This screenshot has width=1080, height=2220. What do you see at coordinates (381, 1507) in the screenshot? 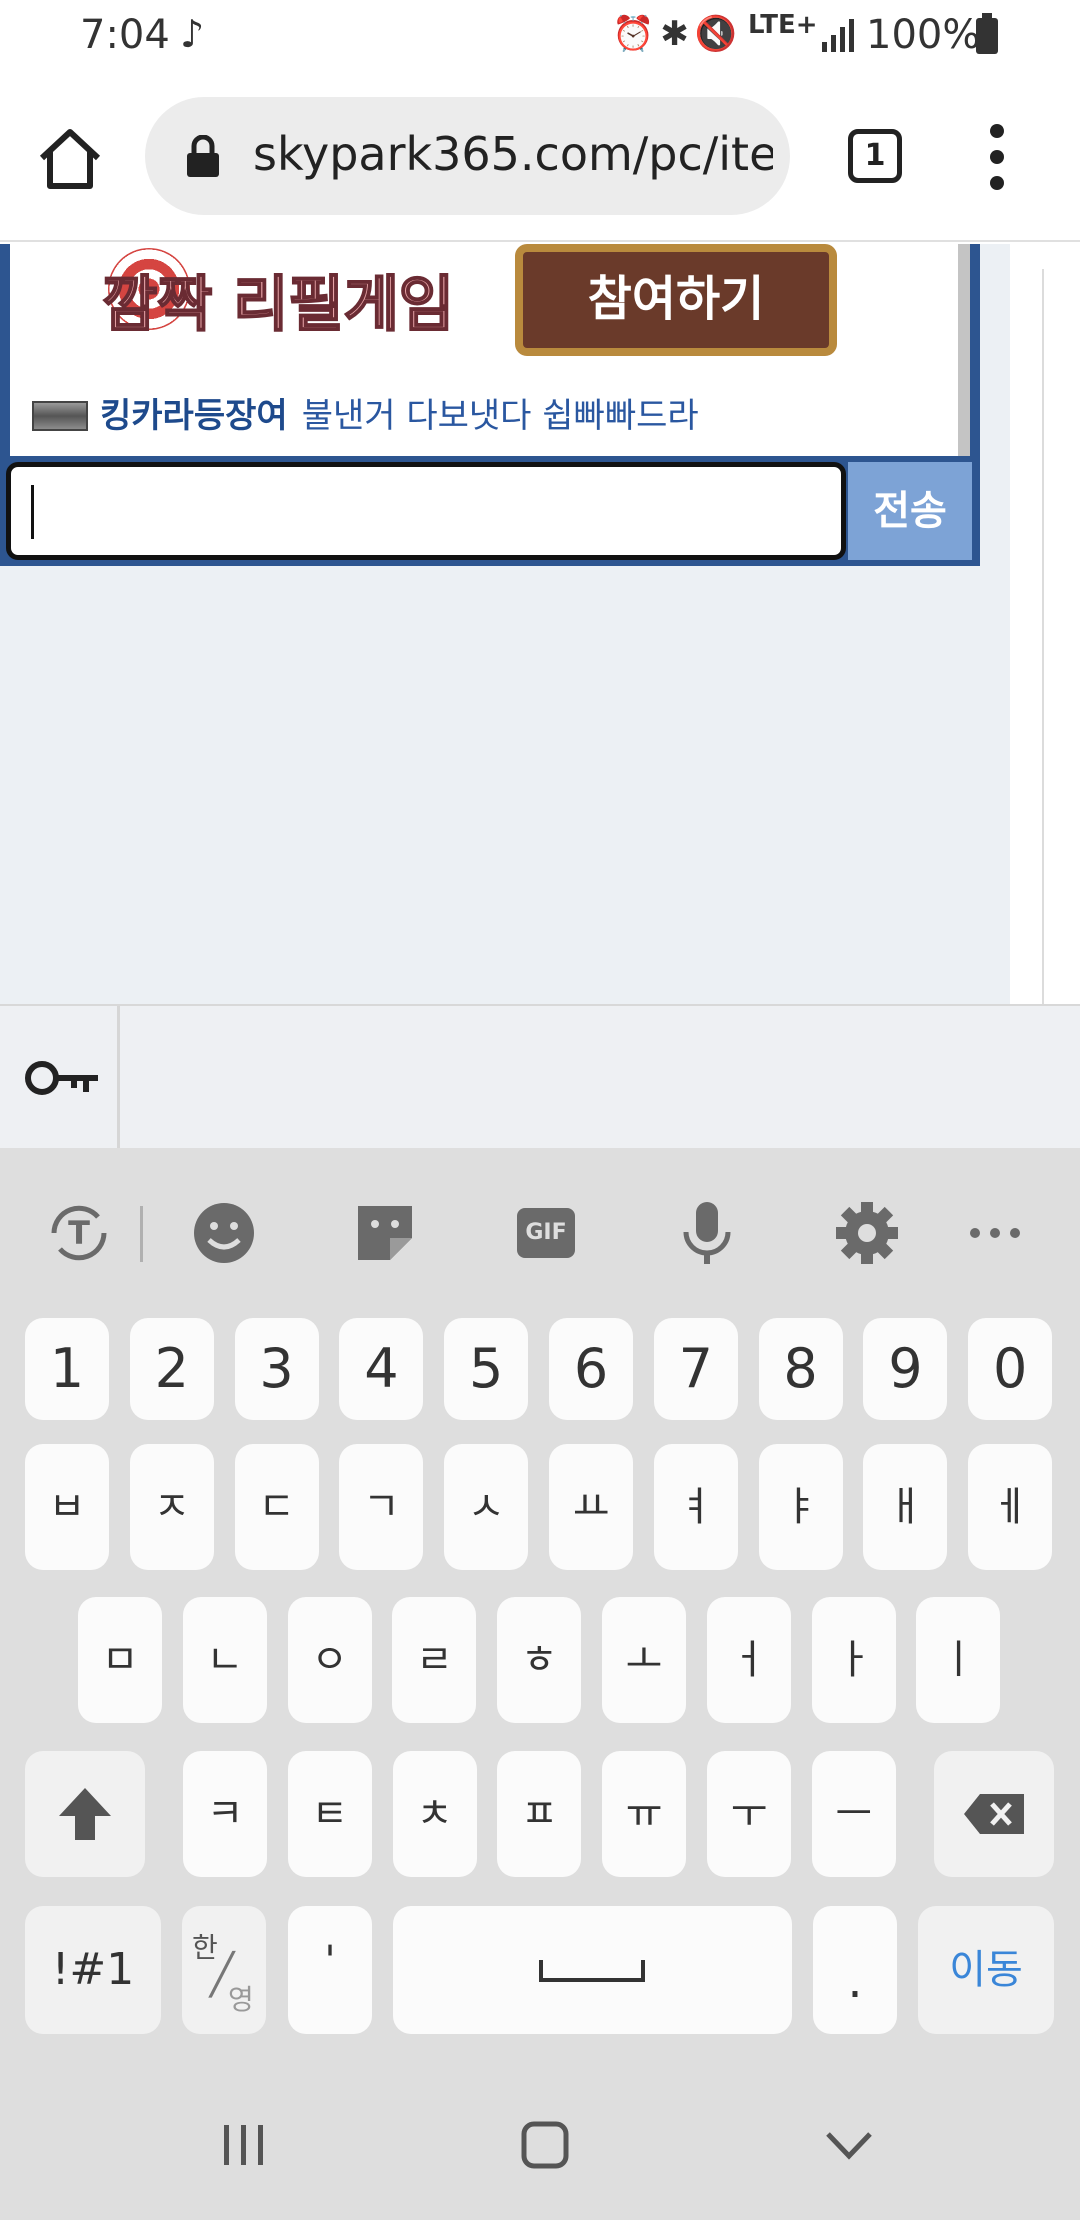
I see `key-ㄱ: ㄱ` at bounding box center [381, 1507].